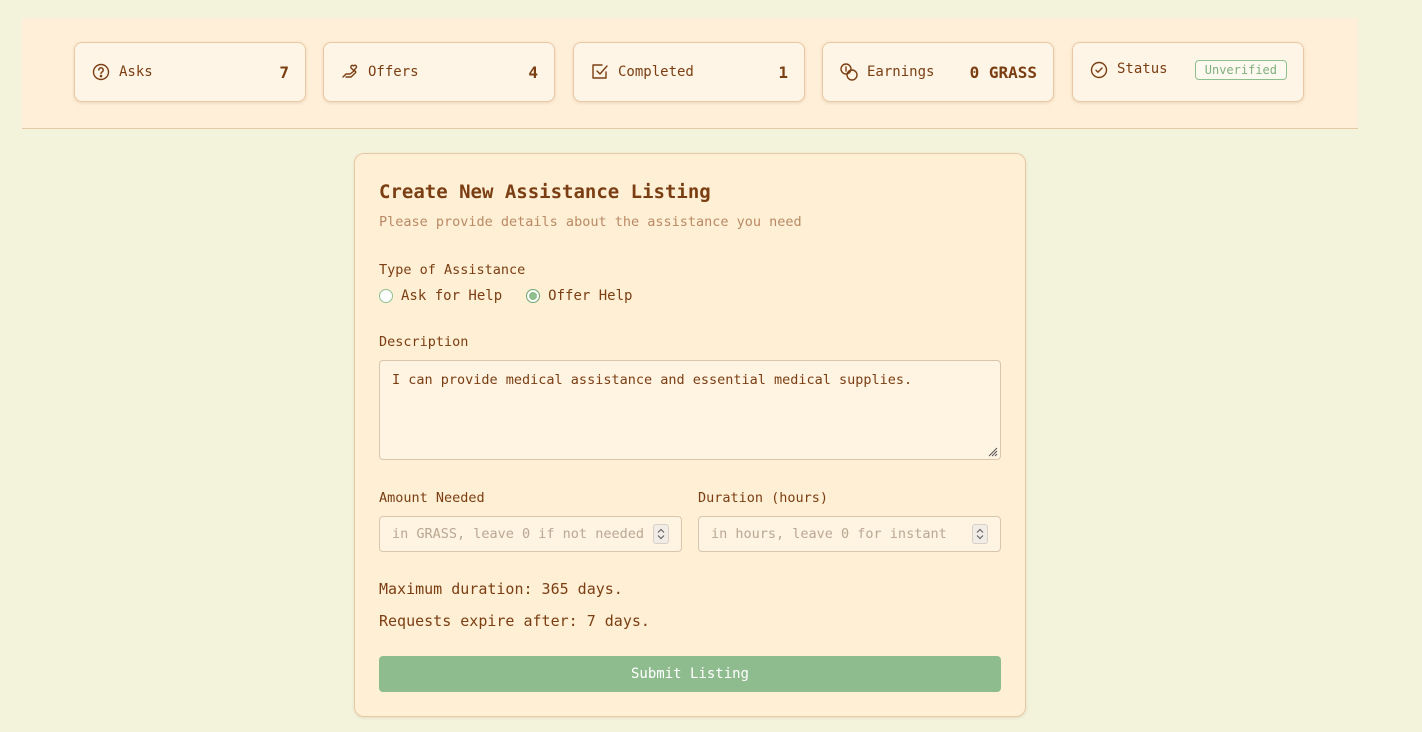 The height and width of the screenshot is (732, 1422). Describe the element at coordinates (190, 72) in the screenshot. I see `stat-card-asks: Asks 7` at that location.